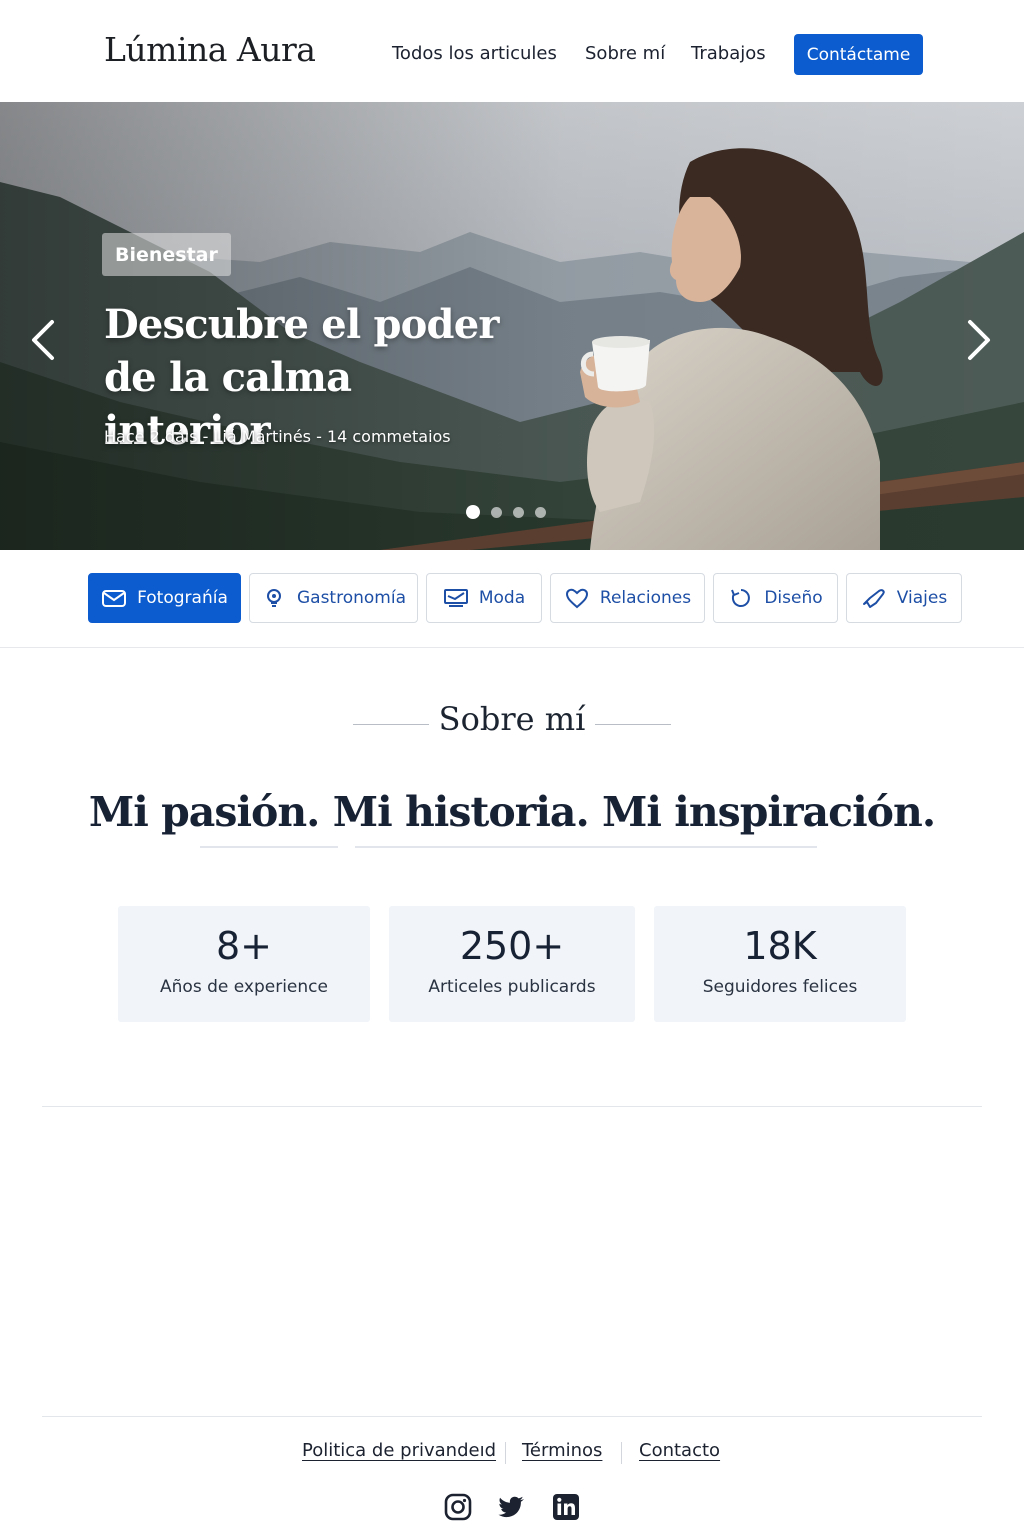 The image size is (1024, 1536). What do you see at coordinates (576, 598) in the screenshot?
I see `heart-icon` at bounding box center [576, 598].